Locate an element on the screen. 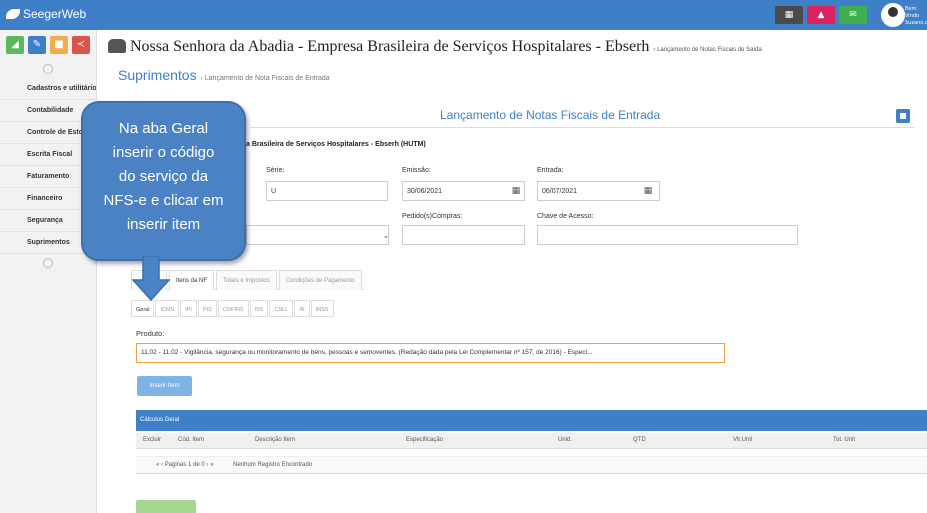 The height and width of the screenshot is (513, 927). down-arrow-icon is located at coordinates (151, 279).